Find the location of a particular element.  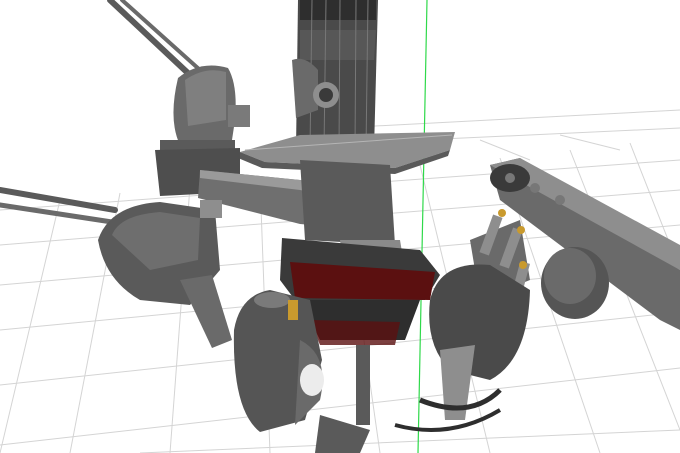

aa-mount-right is located at coordinates (462, 320).